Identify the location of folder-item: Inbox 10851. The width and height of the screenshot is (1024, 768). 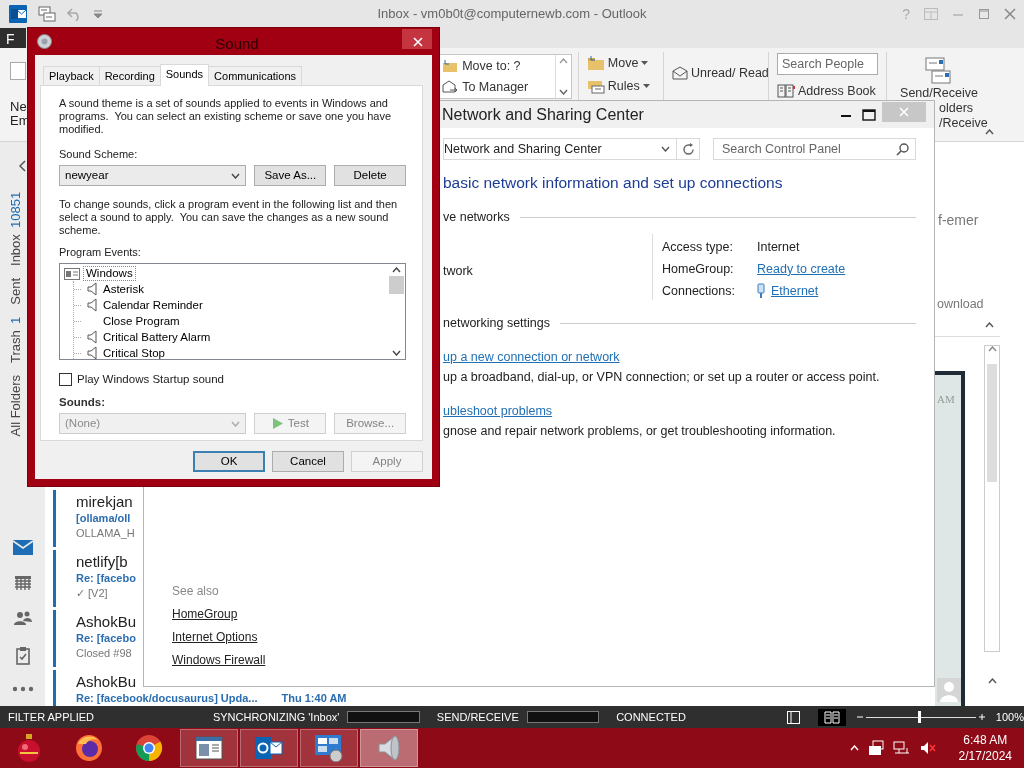
(15, 229).